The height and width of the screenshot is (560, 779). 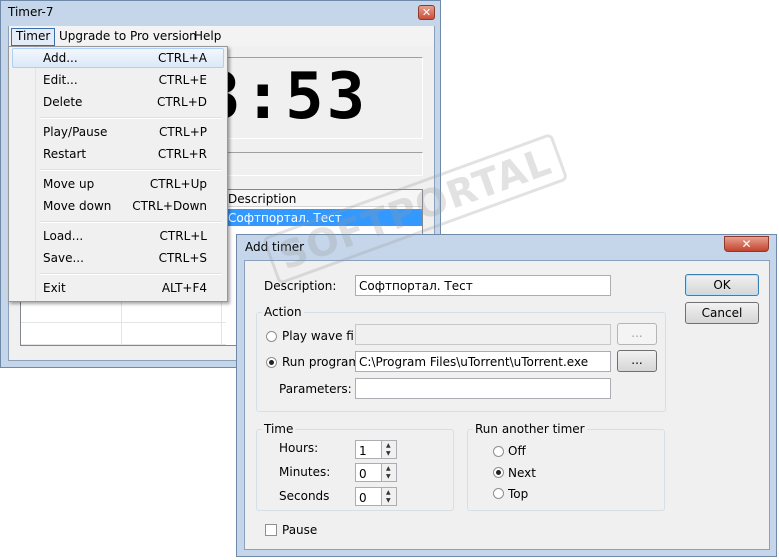 I want to click on menu-item-label: Delete, so click(x=63, y=102).